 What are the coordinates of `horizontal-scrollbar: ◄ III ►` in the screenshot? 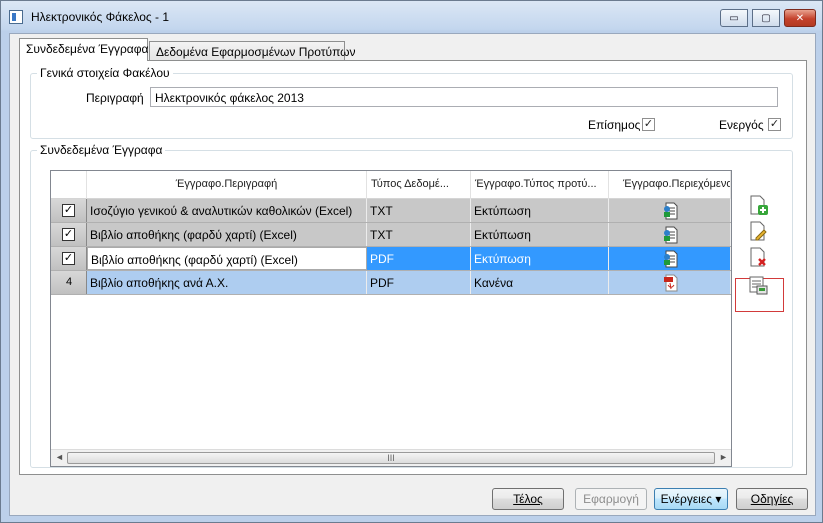 It's located at (391, 457).